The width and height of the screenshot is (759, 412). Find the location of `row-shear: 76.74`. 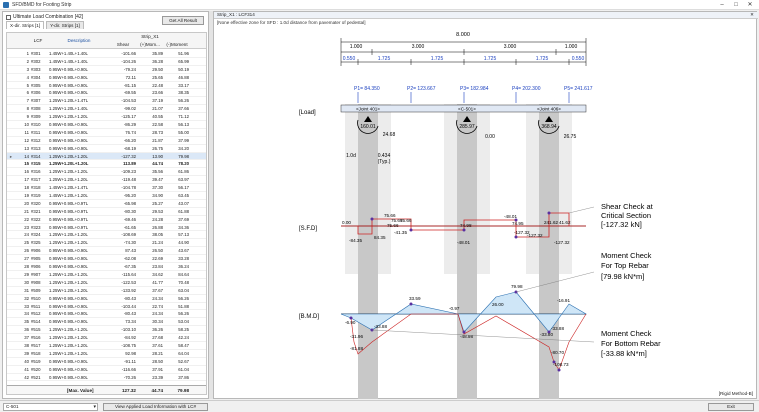

row-shear: 76.74 is located at coordinates (130, 132).